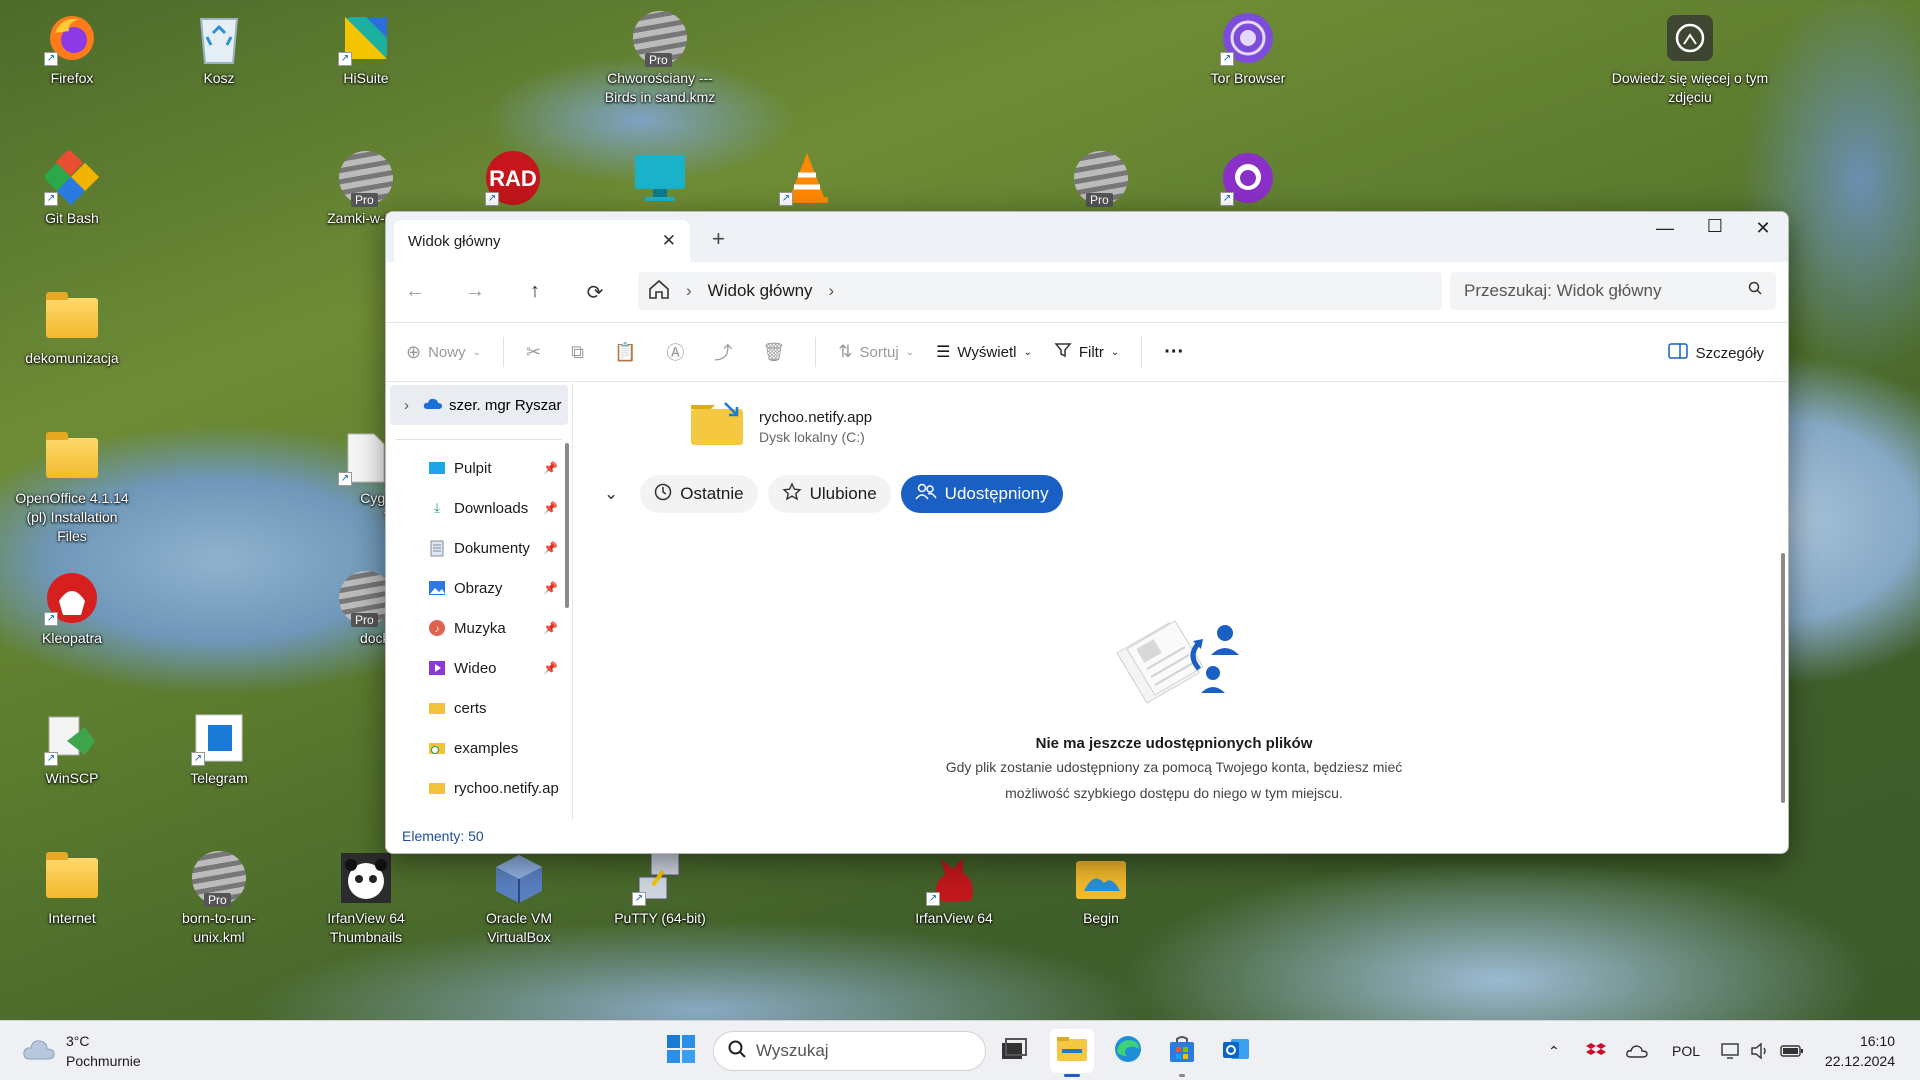 This screenshot has width=1920, height=1080. I want to click on taskbar-app-store, so click(1182, 1053).